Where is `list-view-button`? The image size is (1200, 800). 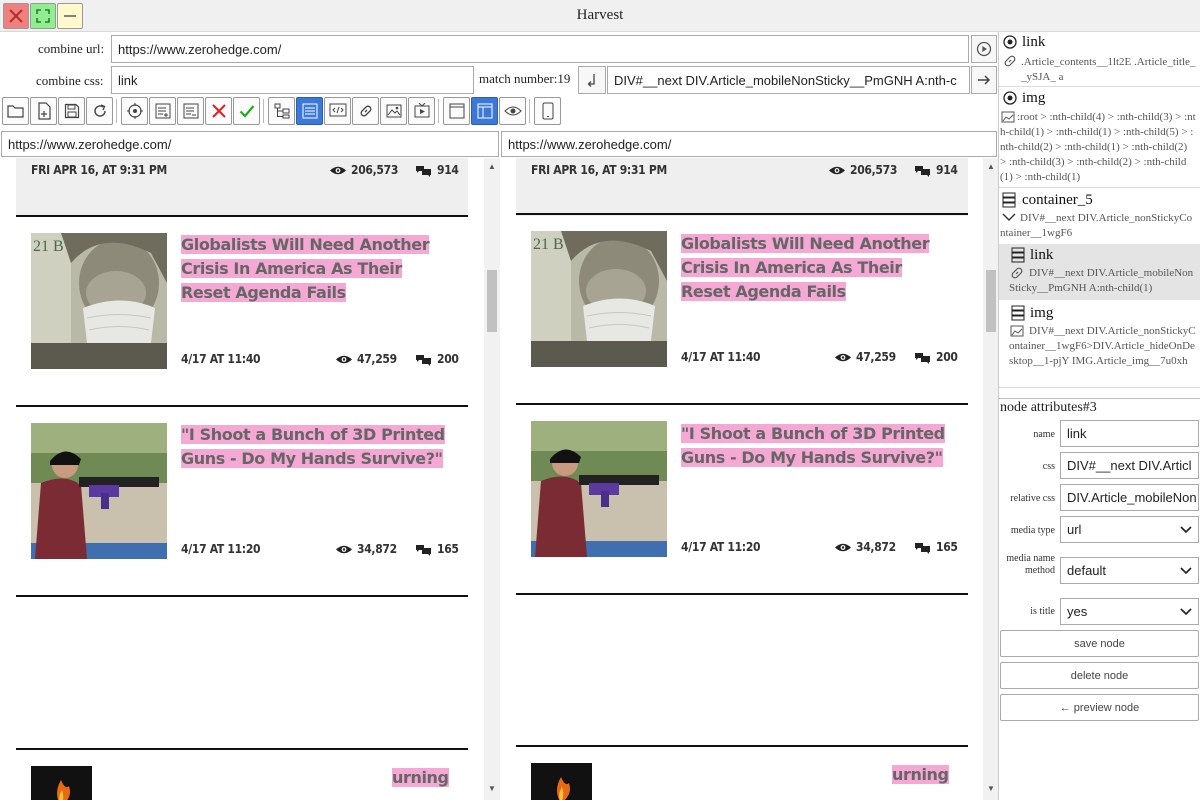 list-view-button is located at coordinates (309, 111).